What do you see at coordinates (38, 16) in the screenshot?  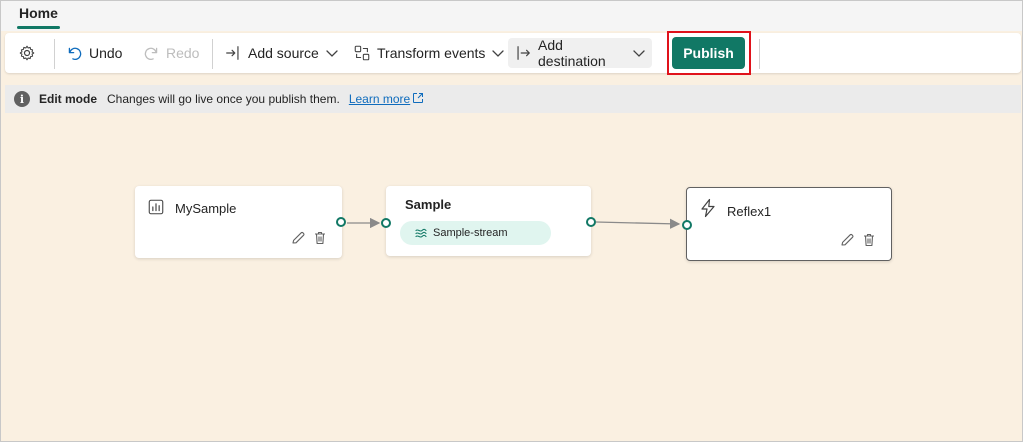 I see `tab-home: Home` at bounding box center [38, 16].